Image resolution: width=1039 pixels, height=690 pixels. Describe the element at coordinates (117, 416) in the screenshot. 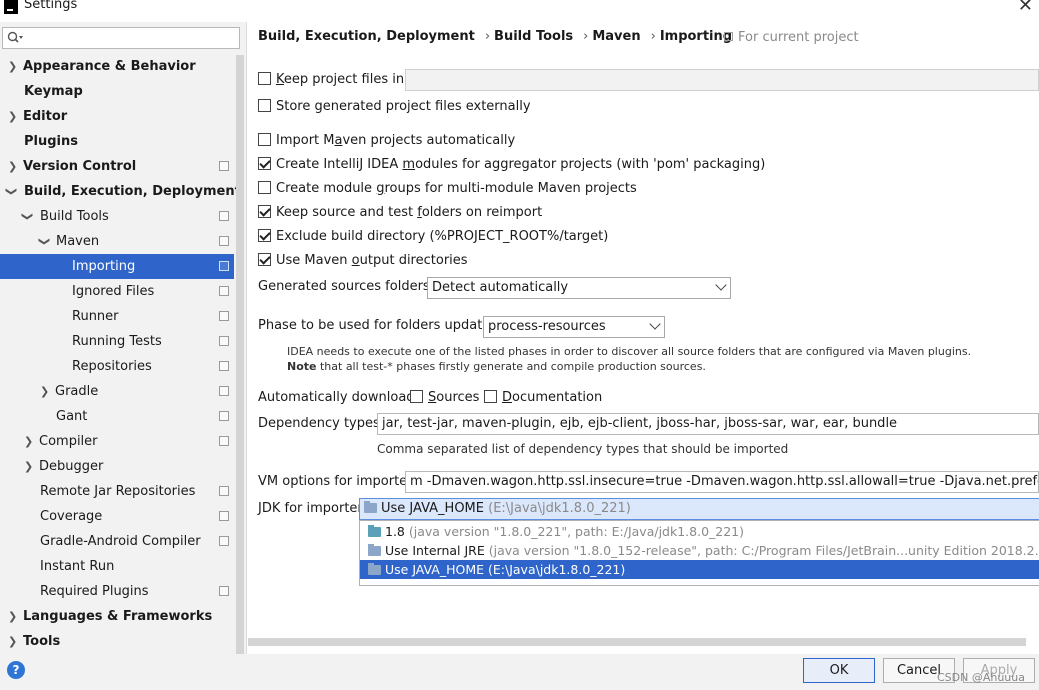

I see `sidebar-item-gant: Gant` at that location.